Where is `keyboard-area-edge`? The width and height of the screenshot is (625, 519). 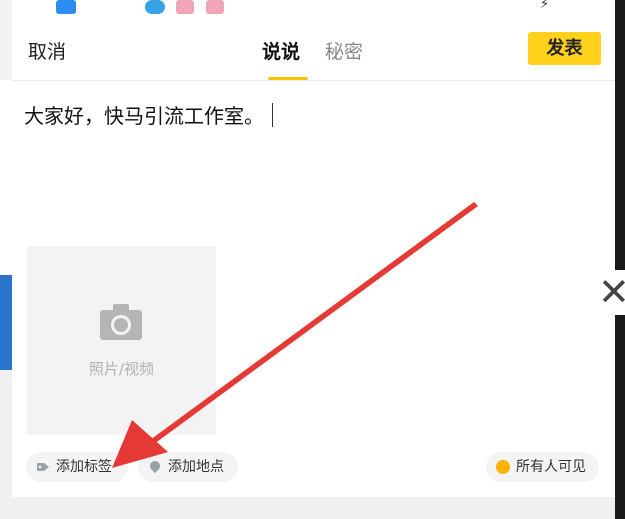
keyboard-area-edge is located at coordinates (313, 508).